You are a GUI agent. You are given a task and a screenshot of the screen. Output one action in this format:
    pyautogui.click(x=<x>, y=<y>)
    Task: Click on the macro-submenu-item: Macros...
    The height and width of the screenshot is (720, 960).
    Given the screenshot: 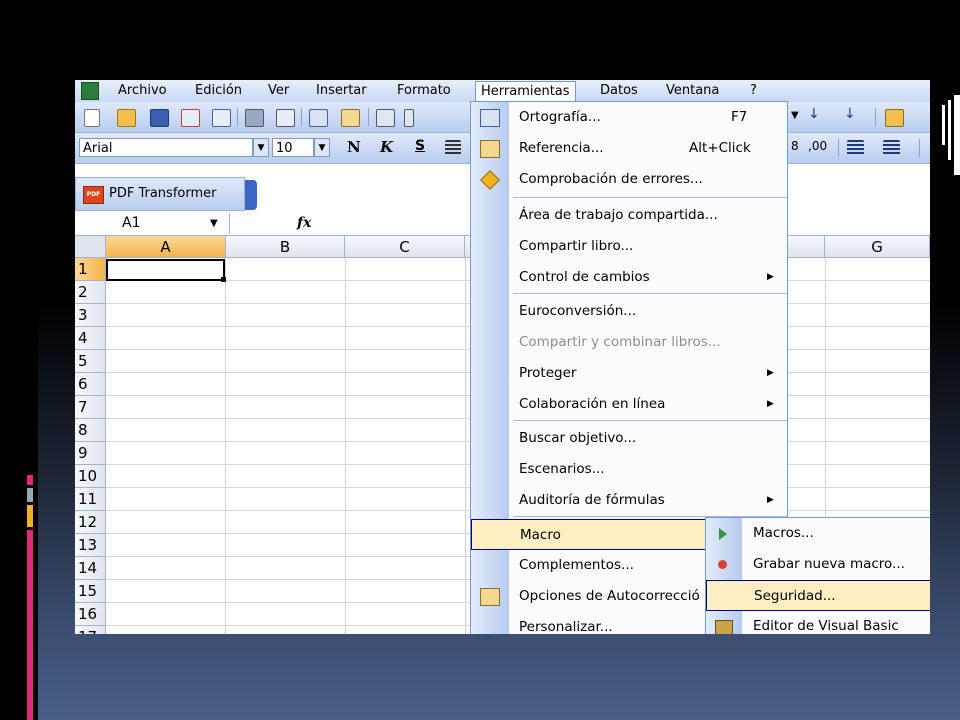 What is the action you would take?
    pyautogui.click(x=818, y=533)
    